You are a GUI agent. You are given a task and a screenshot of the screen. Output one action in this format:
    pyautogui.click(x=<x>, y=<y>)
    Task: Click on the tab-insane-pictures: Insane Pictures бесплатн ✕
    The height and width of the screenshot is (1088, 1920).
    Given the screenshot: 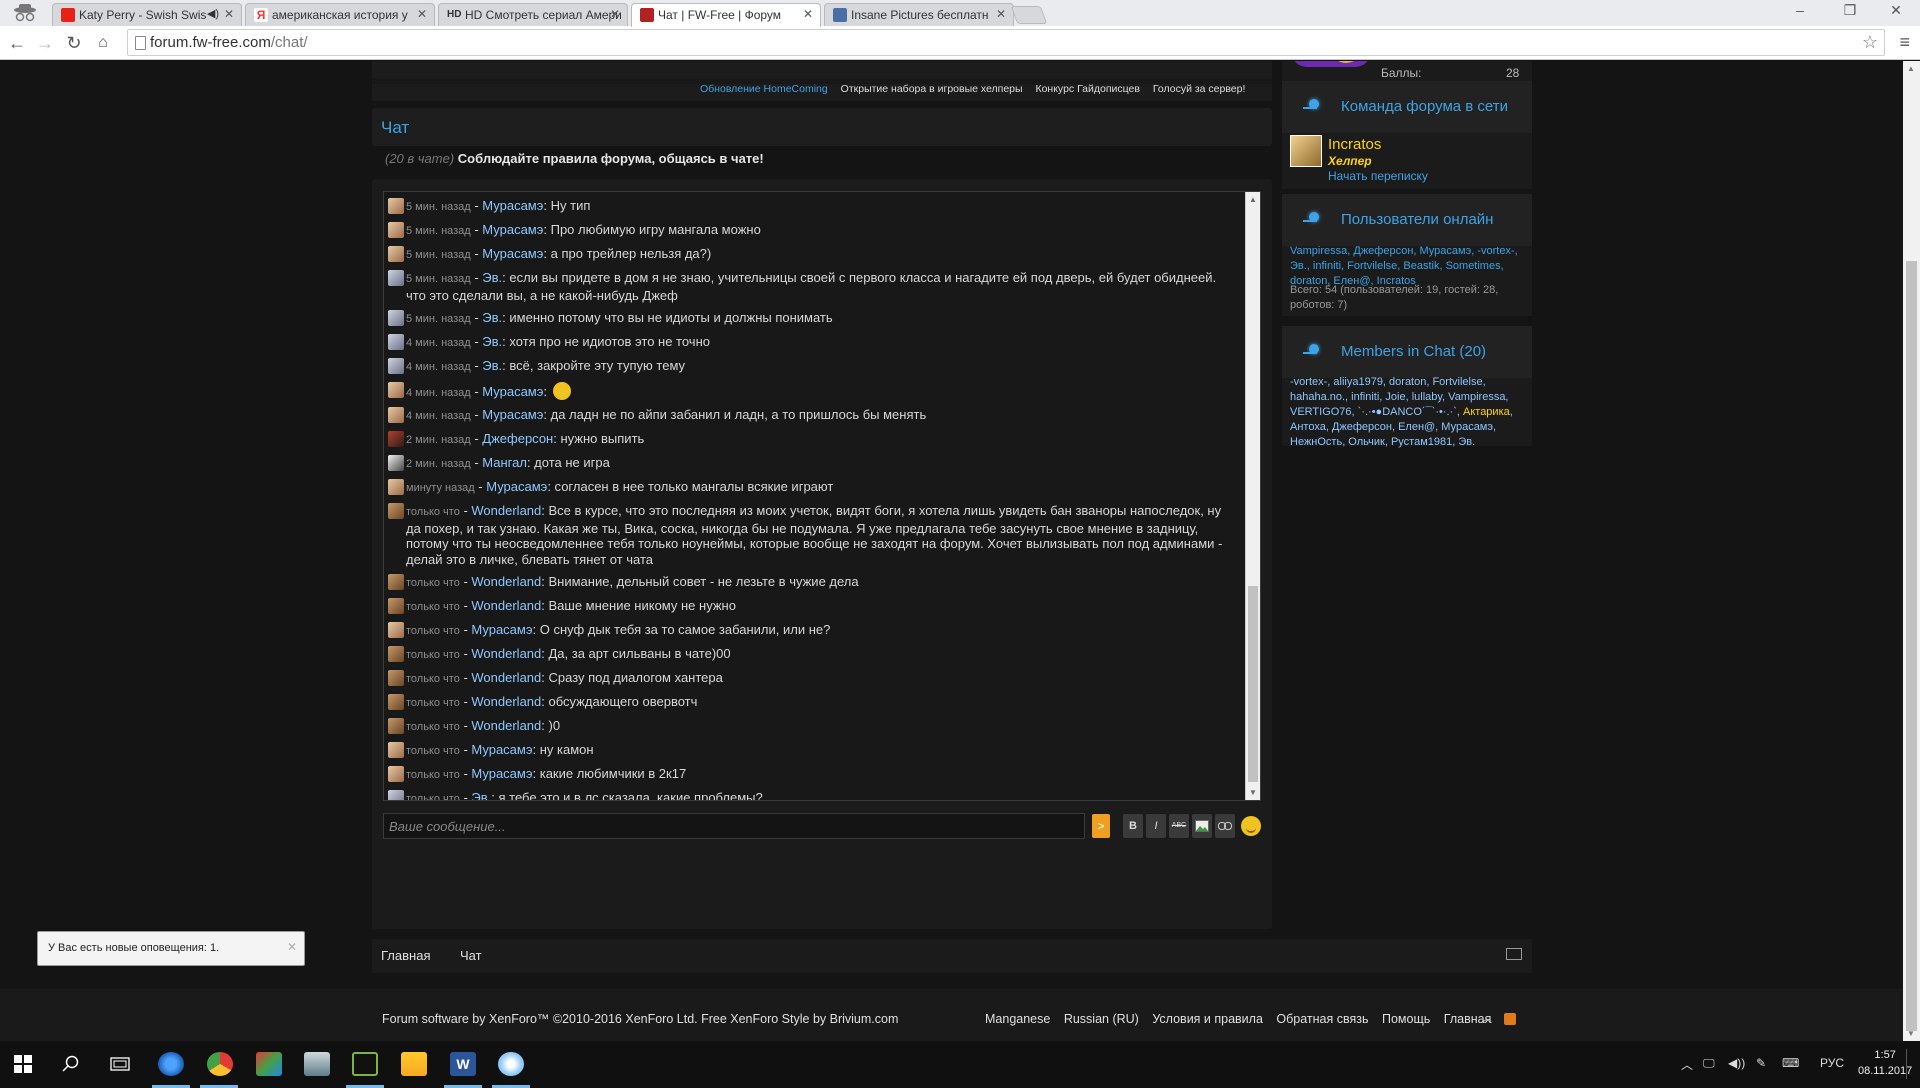 What is the action you would take?
    pyautogui.click(x=919, y=14)
    